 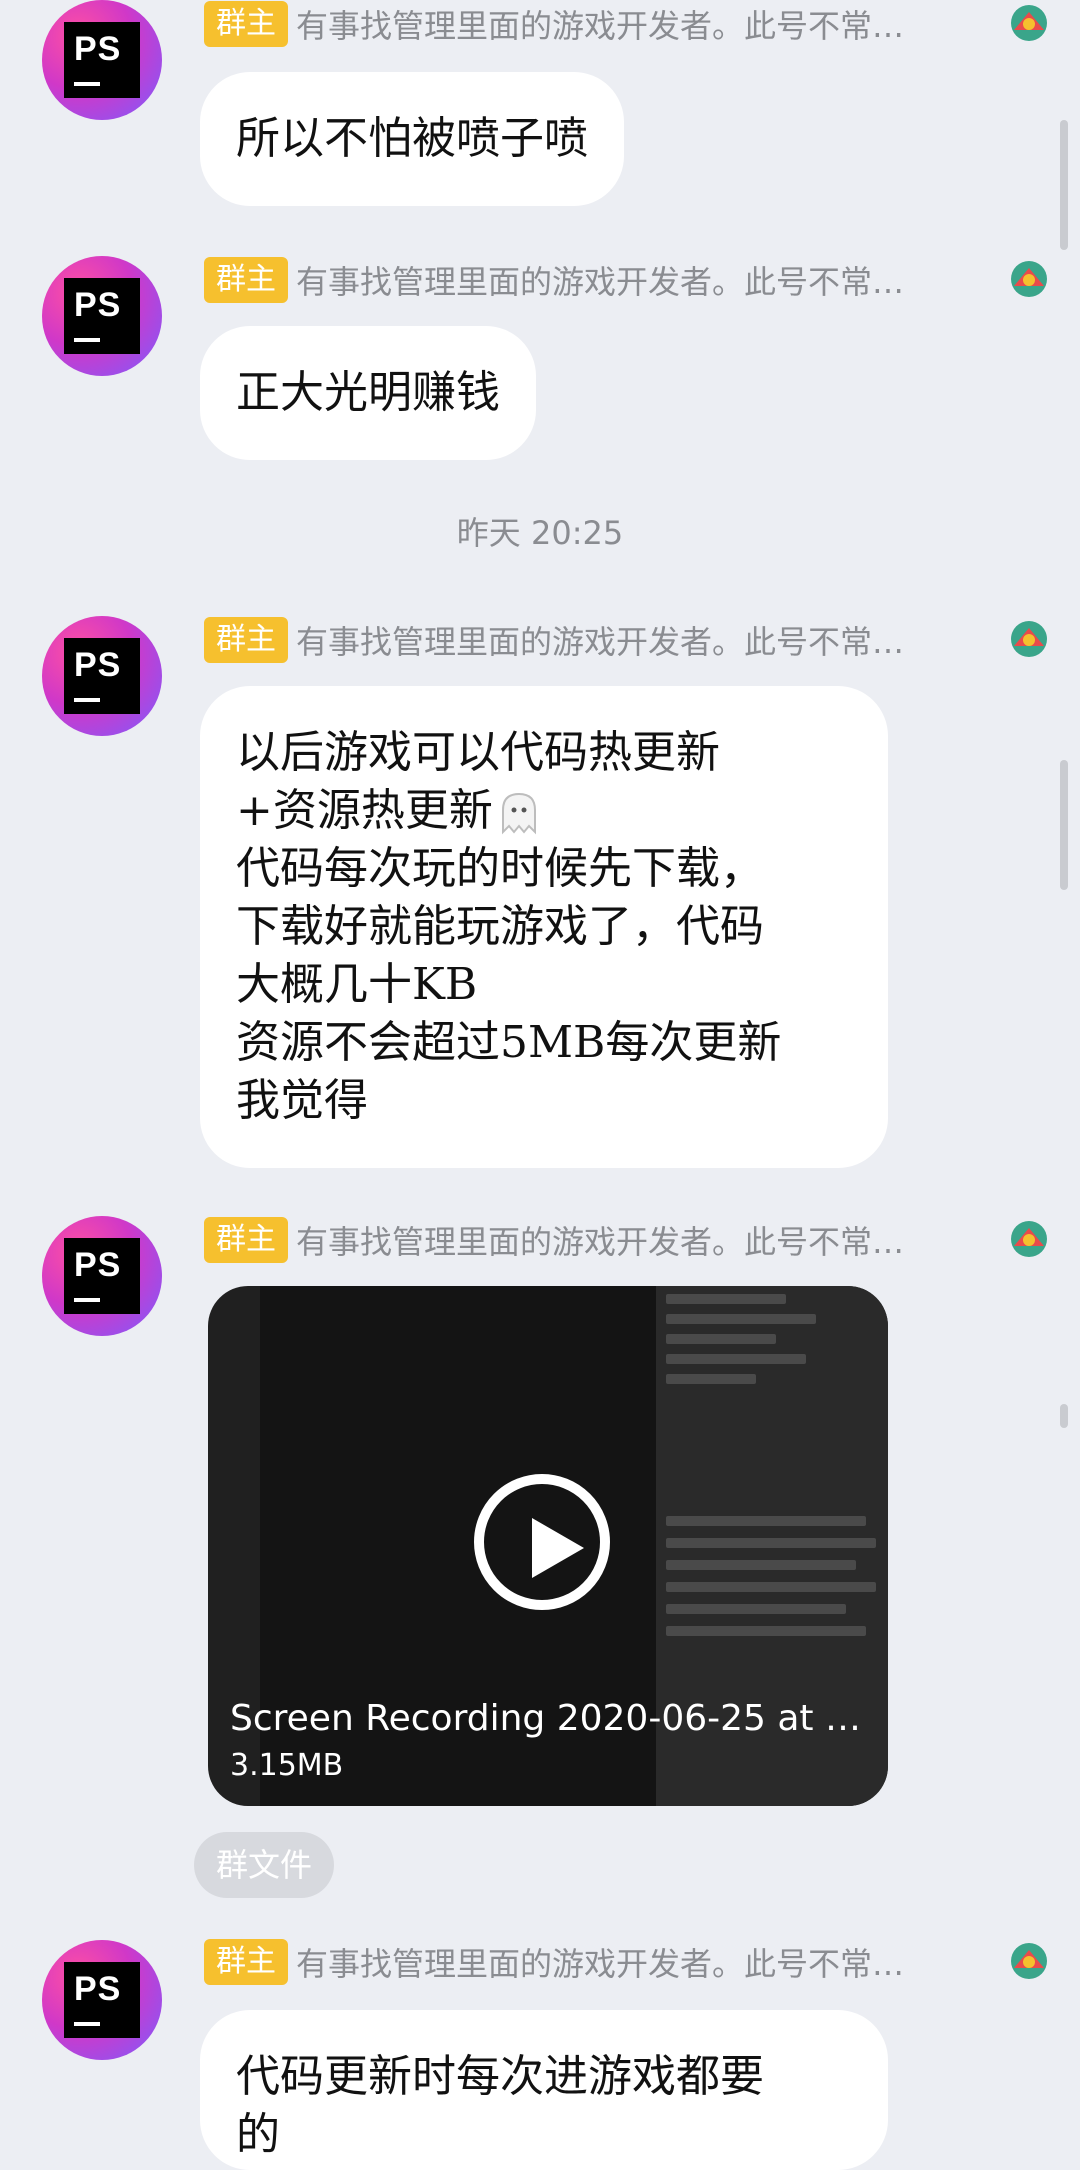 I want to click on message-text: 正大光明赚钱, so click(x=368, y=392).